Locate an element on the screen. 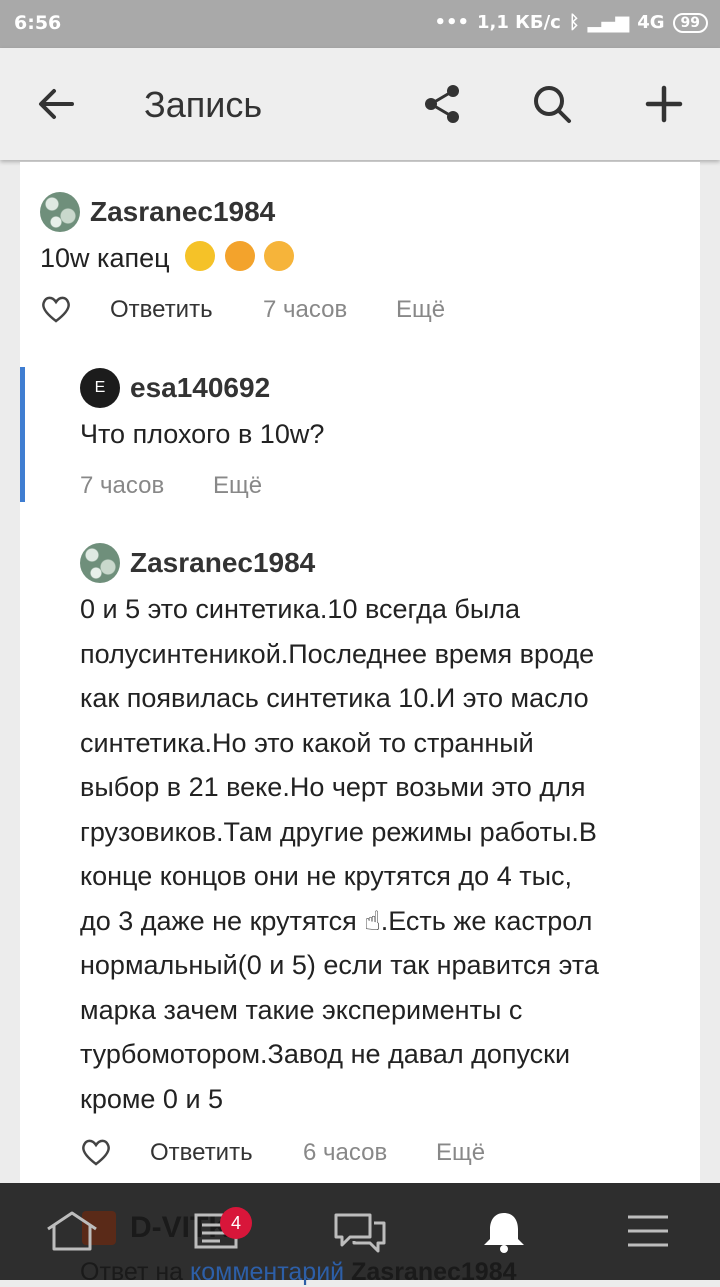 The height and width of the screenshot is (1287, 720). menu-icon is located at coordinates (648, 1231).